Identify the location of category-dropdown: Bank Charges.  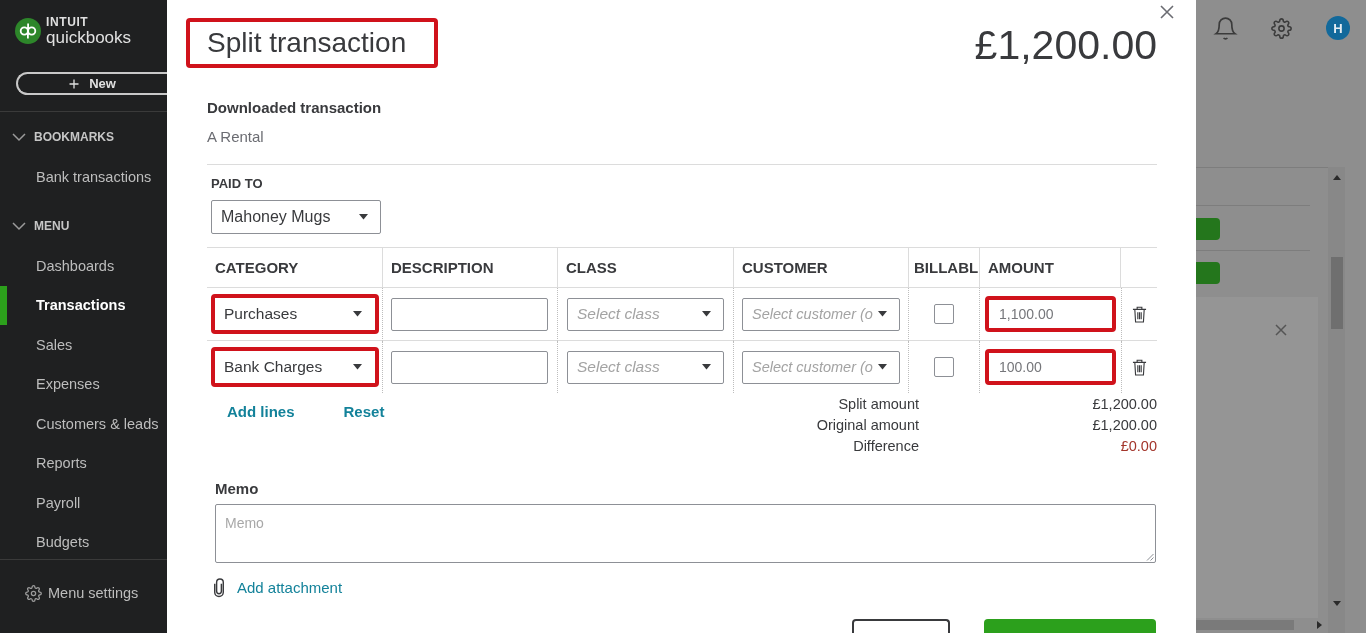
(295, 367).